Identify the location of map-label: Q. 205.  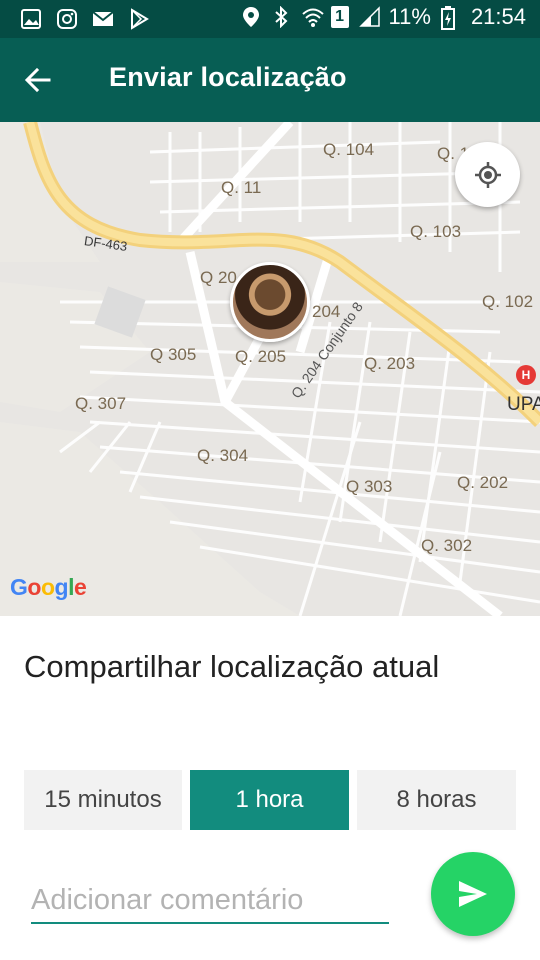
(261, 356).